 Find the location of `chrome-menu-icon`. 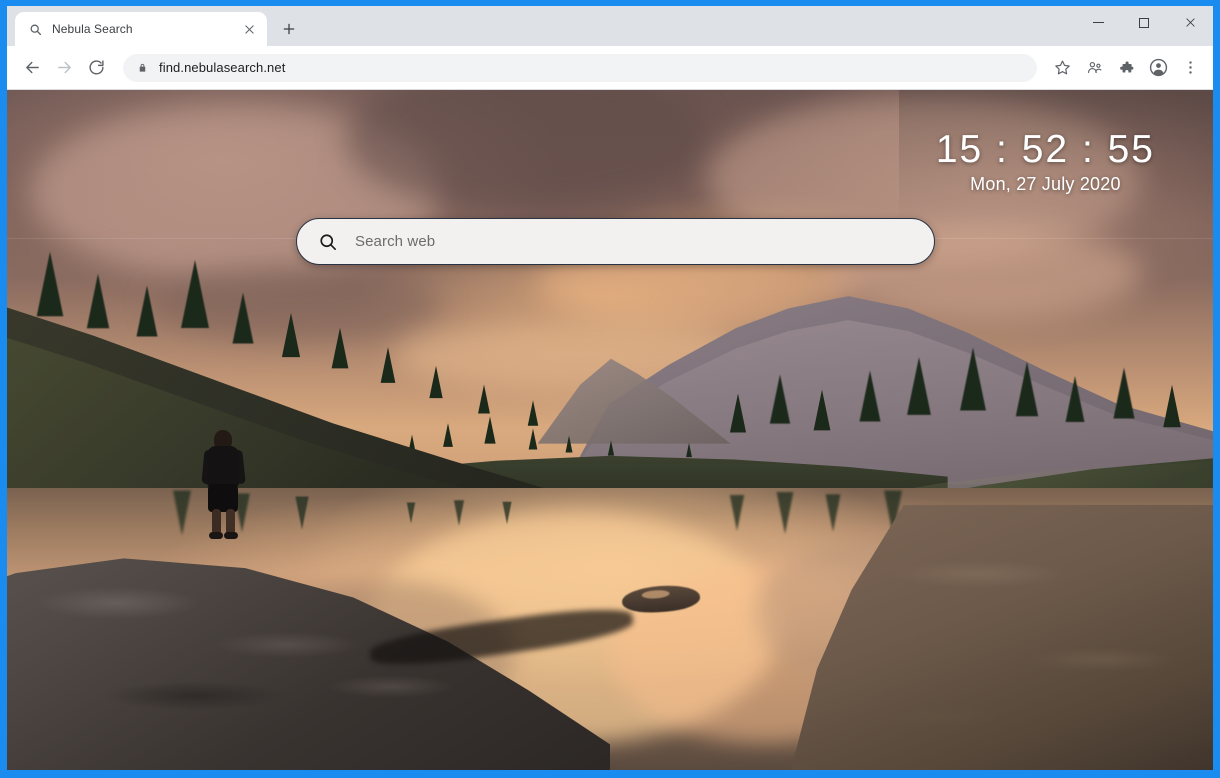

chrome-menu-icon is located at coordinates (1190, 68).